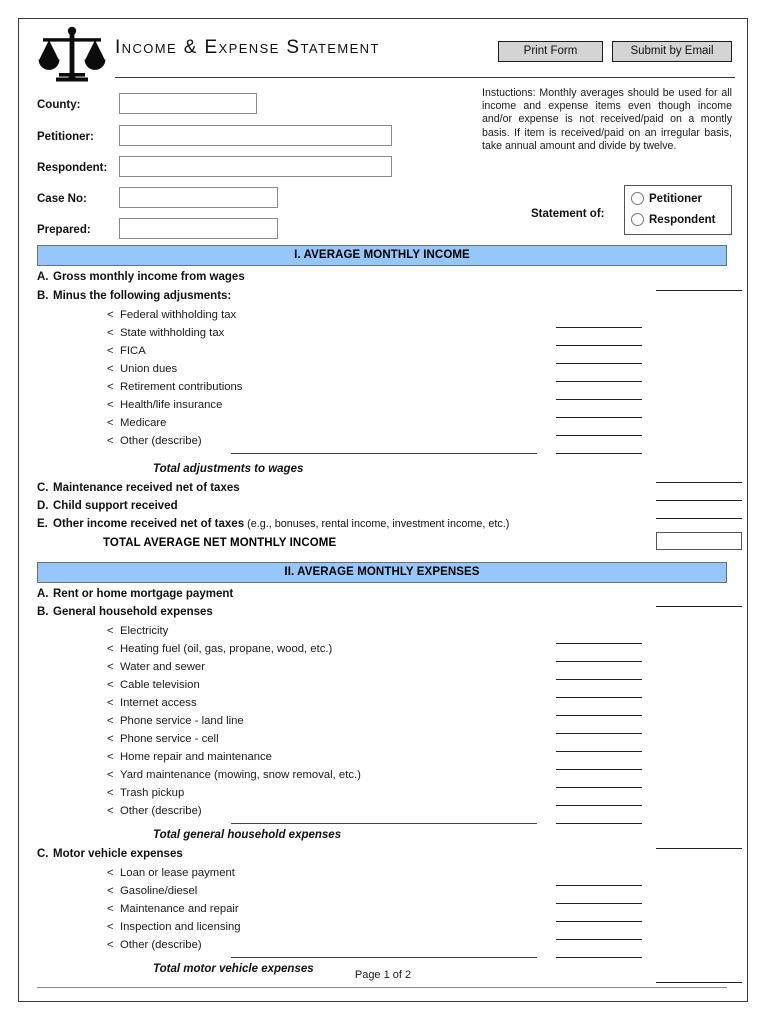 This screenshot has height=1024, width=770. I want to click on total-household-label: Total general household expenses, so click(247, 835).